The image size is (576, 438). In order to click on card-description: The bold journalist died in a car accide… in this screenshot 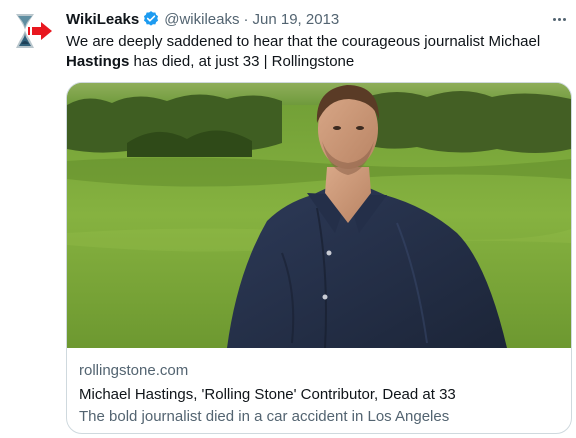, I will do `click(264, 416)`.